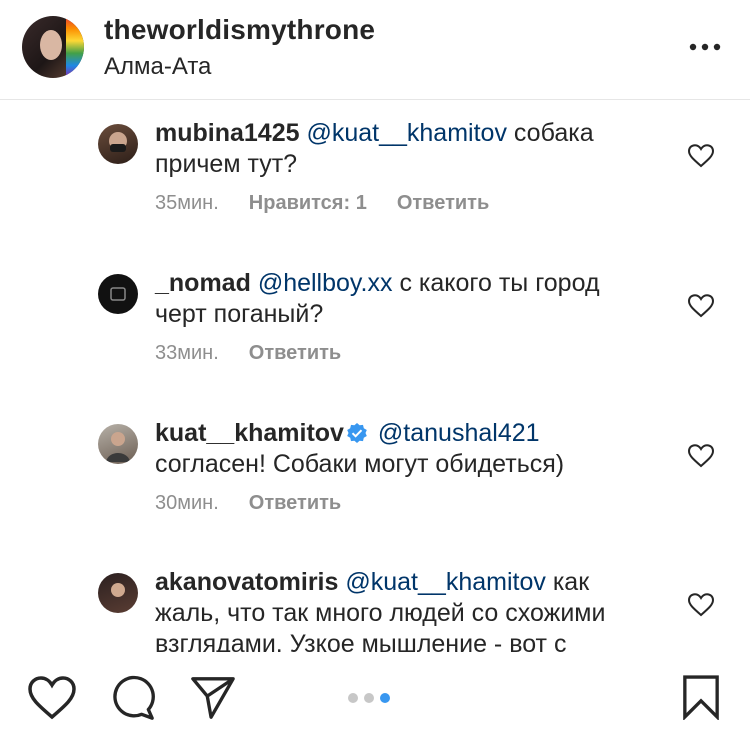 Image resolution: width=750 pixels, height=738 pixels. What do you see at coordinates (133, 698) in the screenshot?
I see `comment-bubble-icon` at bounding box center [133, 698].